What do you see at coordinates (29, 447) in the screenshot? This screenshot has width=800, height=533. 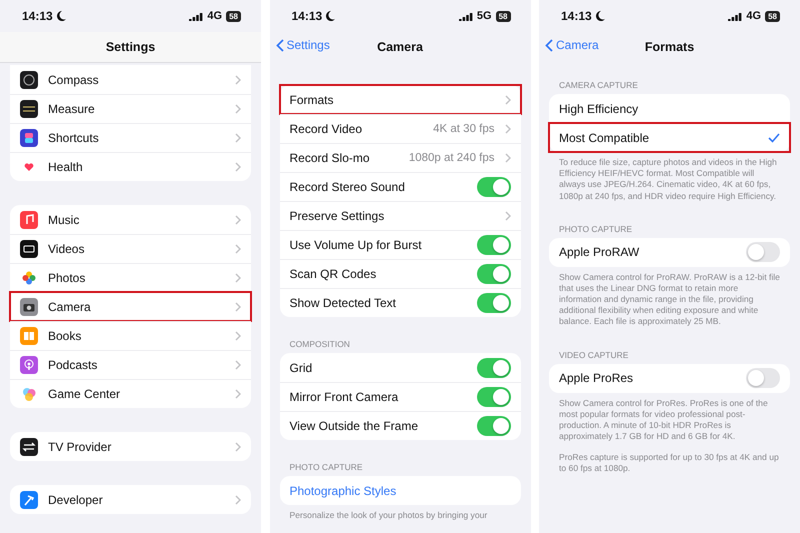 I see `arrows-icon` at bounding box center [29, 447].